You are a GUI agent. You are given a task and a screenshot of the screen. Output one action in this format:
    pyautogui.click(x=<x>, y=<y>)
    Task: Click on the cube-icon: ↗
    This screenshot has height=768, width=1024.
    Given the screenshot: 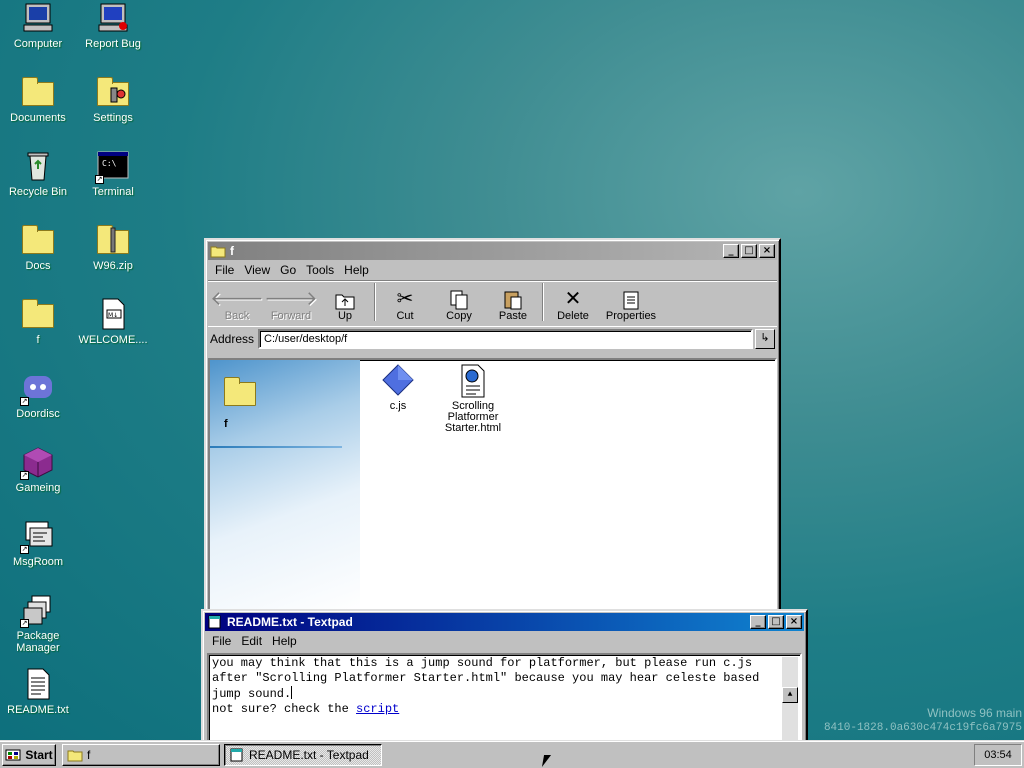 What is the action you would take?
    pyautogui.click(x=37, y=463)
    